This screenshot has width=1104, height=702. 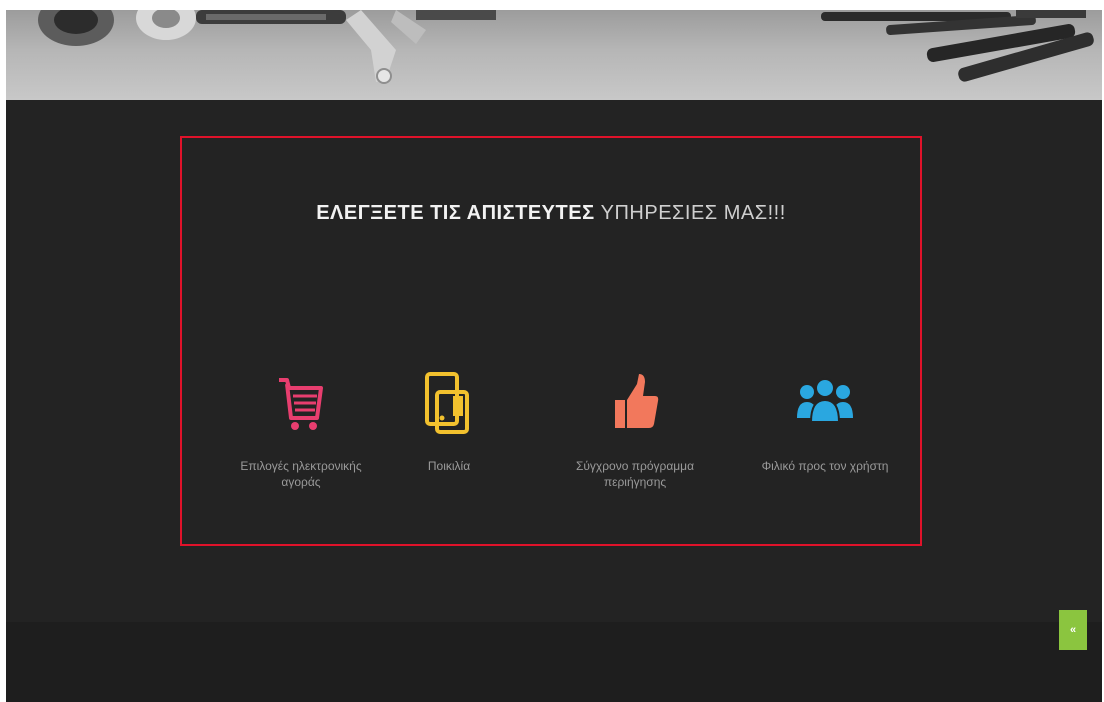 I want to click on feature-modern-browser: Σύγχρονο πρόγραμμα περιήγησης, so click(x=635, y=430).